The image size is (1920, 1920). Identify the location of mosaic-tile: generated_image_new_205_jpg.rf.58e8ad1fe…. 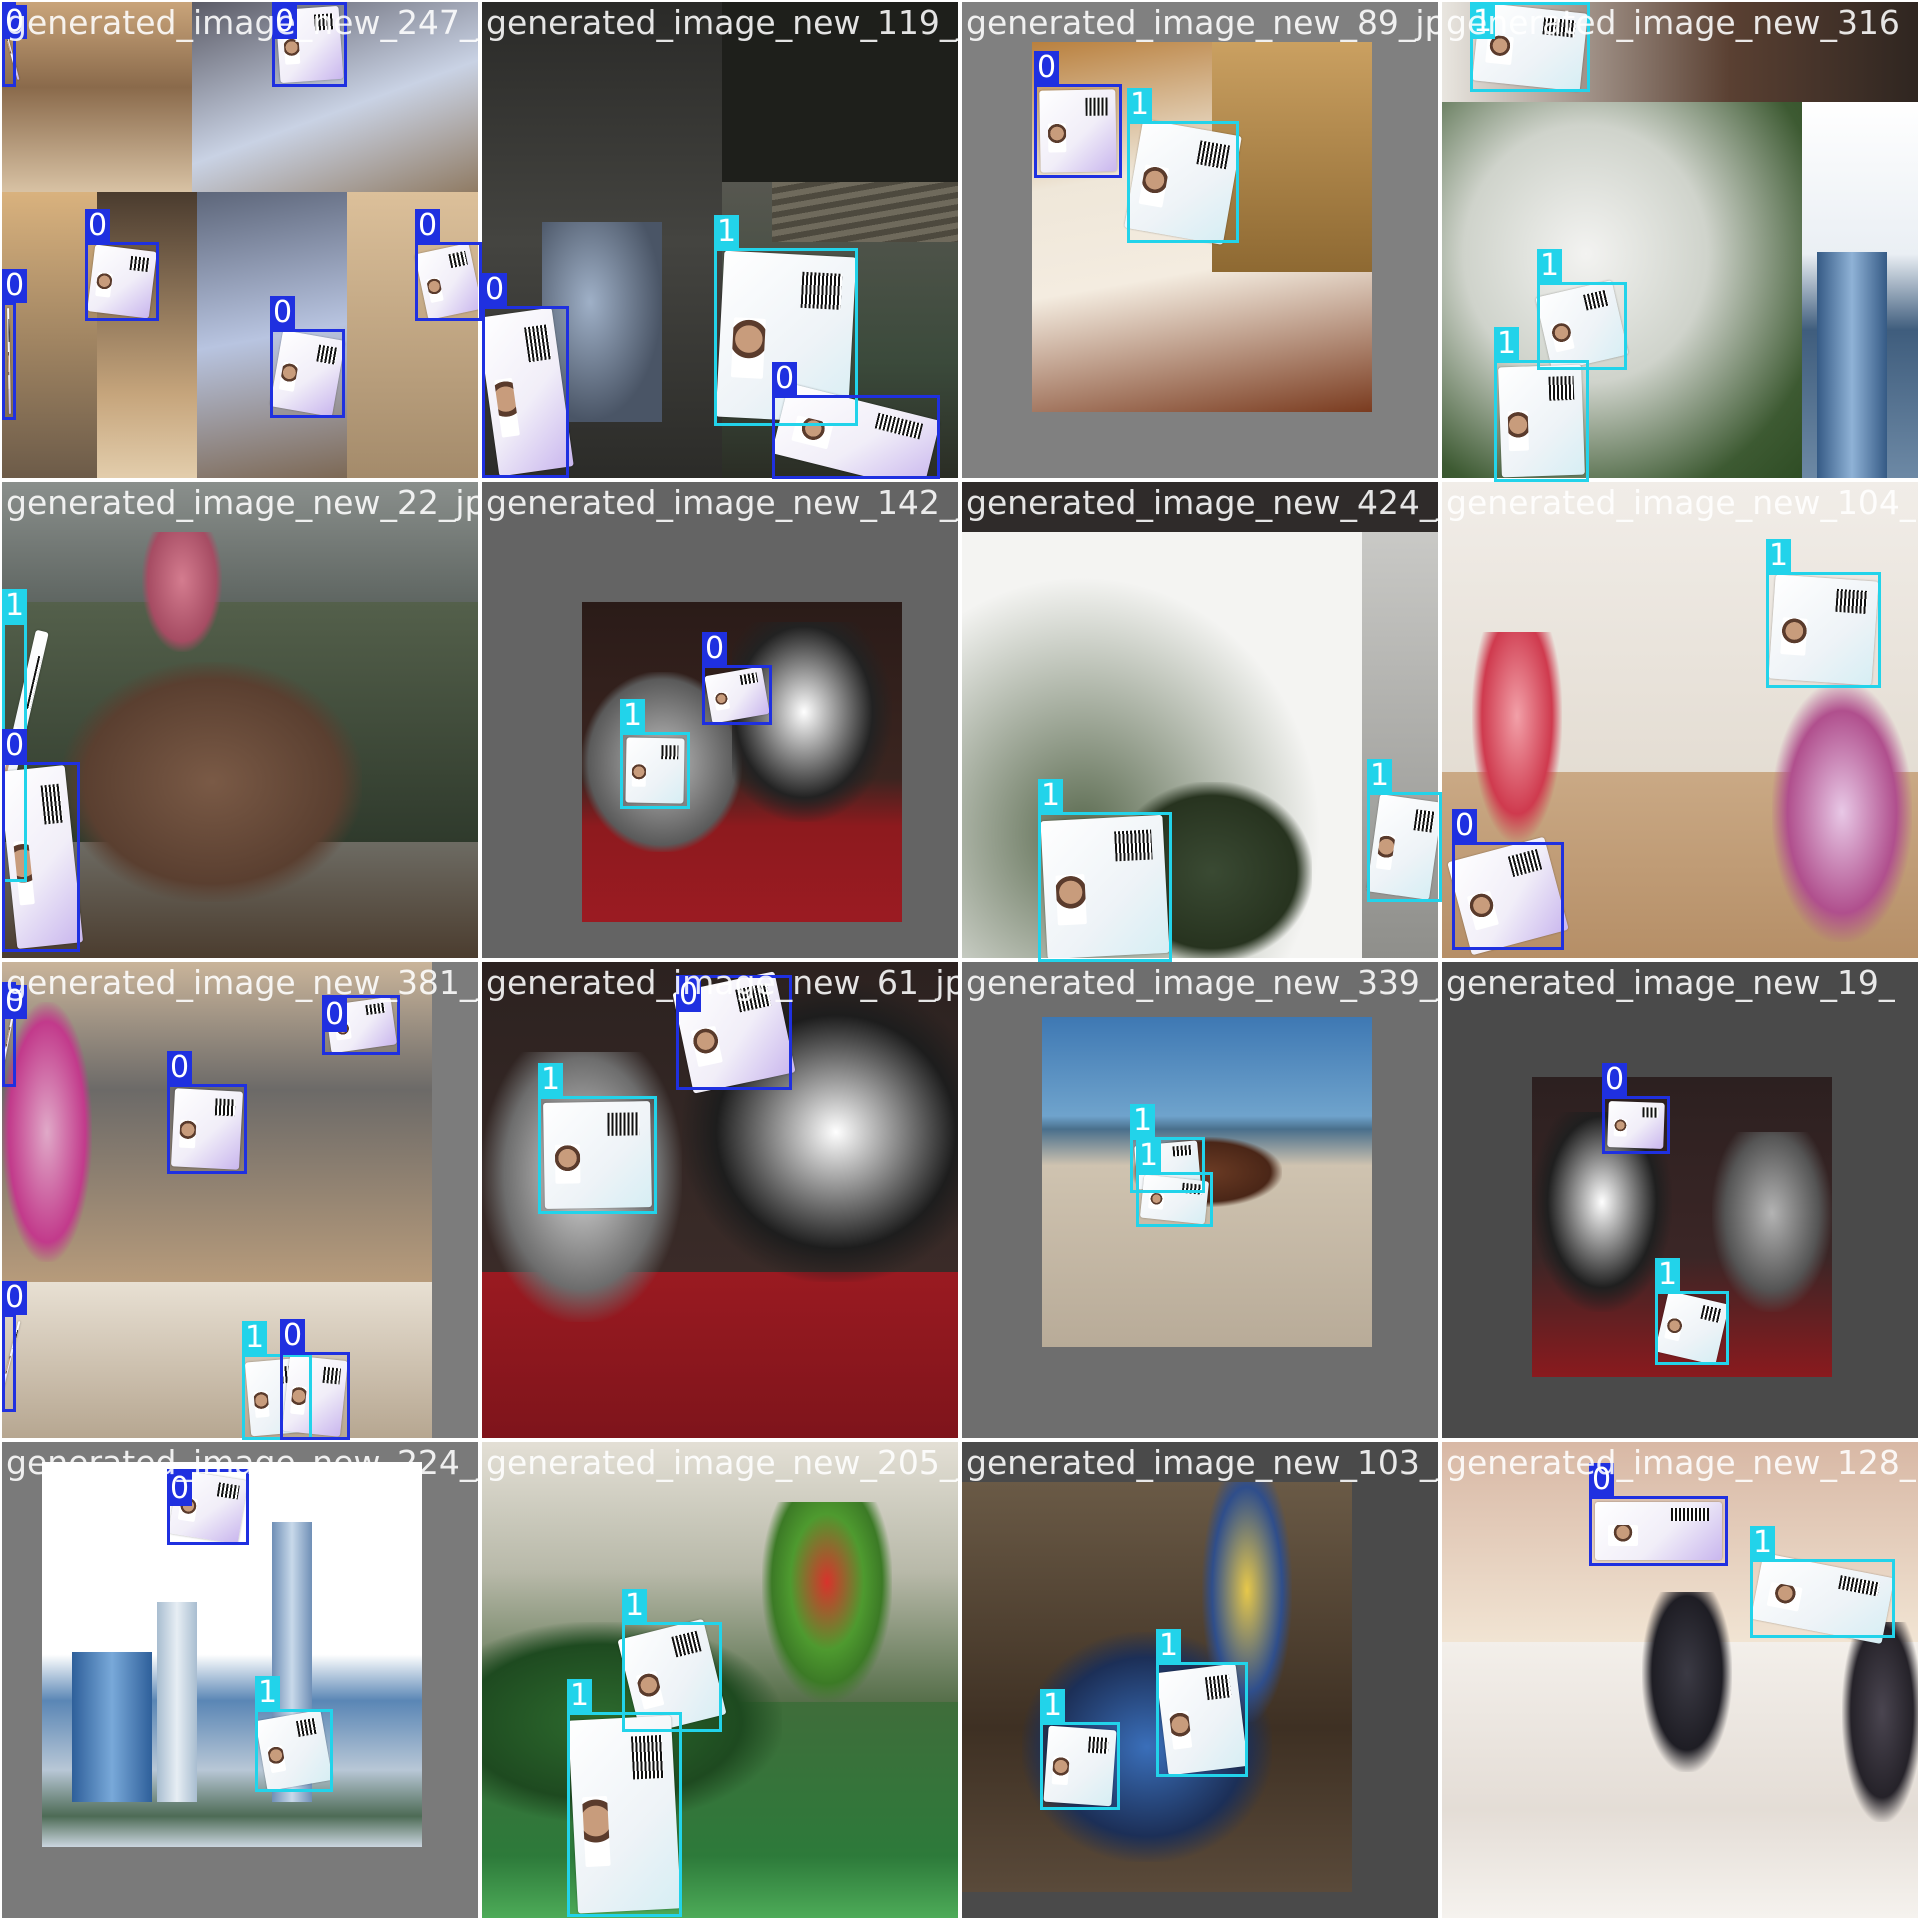
(720, 1680).